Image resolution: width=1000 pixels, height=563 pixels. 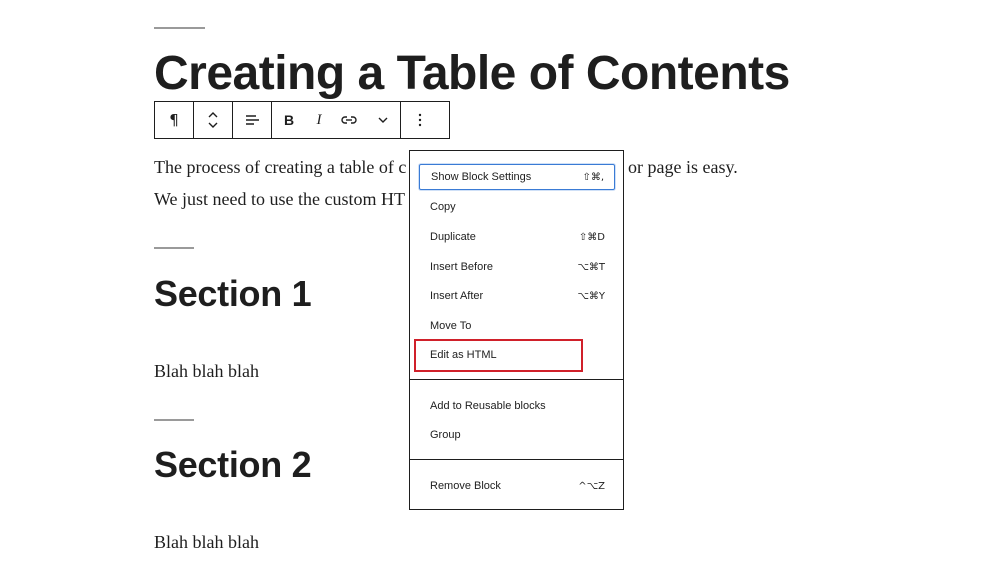 What do you see at coordinates (517, 486) in the screenshot?
I see `menu-item-remove-block: Remove Block ^⌥Z` at bounding box center [517, 486].